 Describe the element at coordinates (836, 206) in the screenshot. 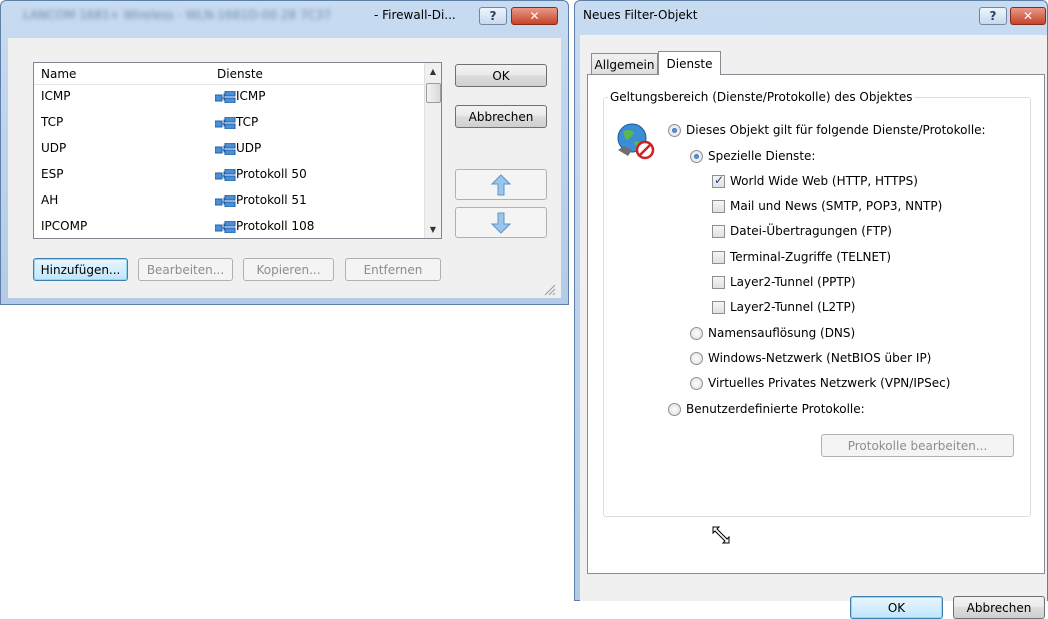

I see `service-checkbox-label: Mail und News (SMTP, POP3, NNTP)` at that location.